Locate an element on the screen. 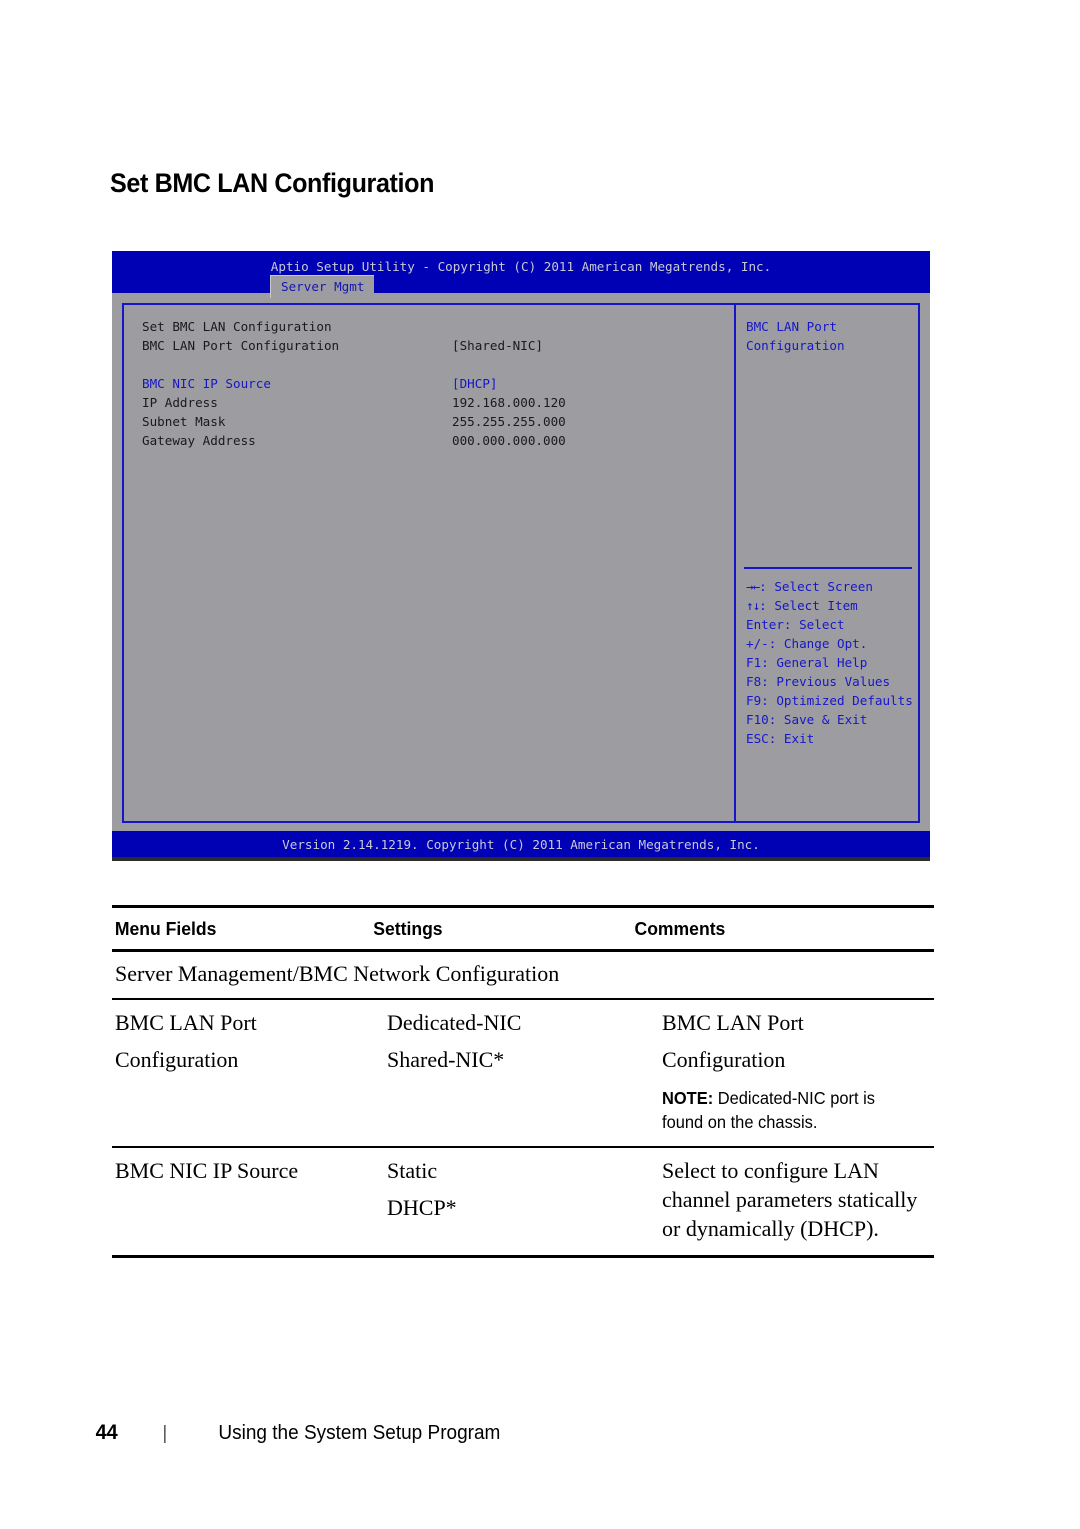 This screenshot has width=1080, height=1529. cell-settings: Dedicated-NIC Shared-NIC* is located at coordinates (524, 1071).